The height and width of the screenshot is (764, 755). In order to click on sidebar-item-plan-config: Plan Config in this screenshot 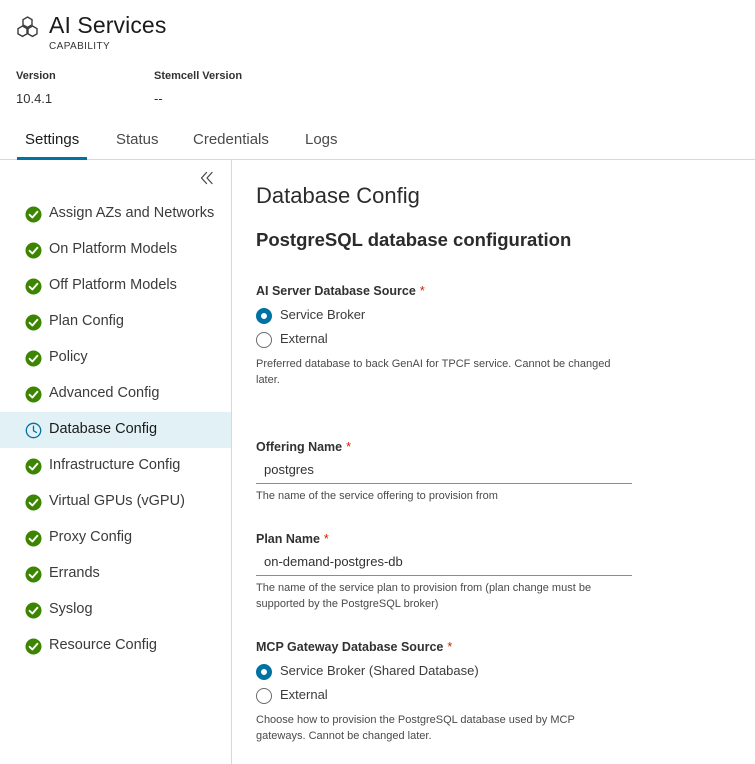, I will do `click(115, 322)`.